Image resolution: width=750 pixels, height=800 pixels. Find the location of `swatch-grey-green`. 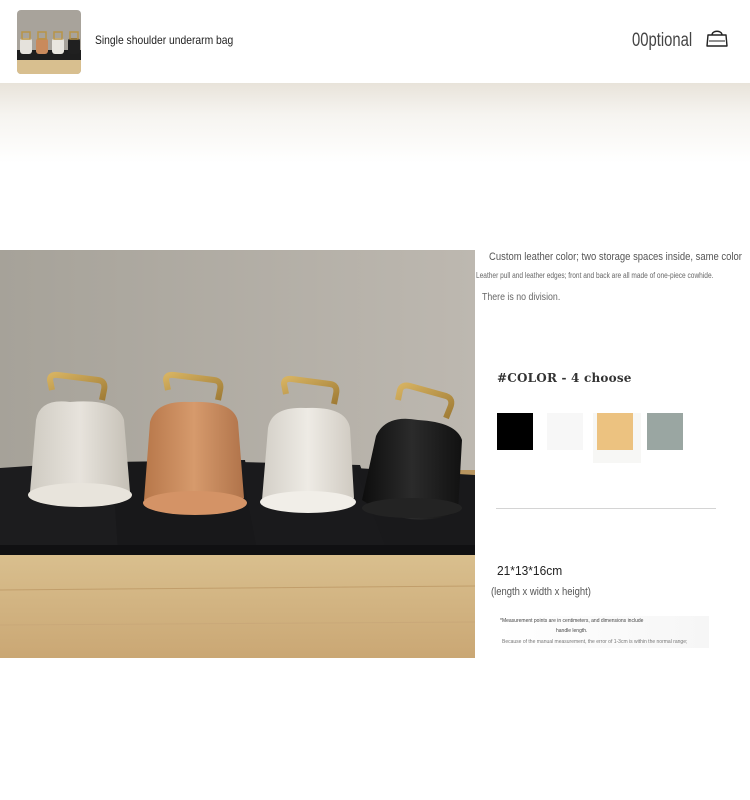

swatch-grey-green is located at coordinates (665, 431).